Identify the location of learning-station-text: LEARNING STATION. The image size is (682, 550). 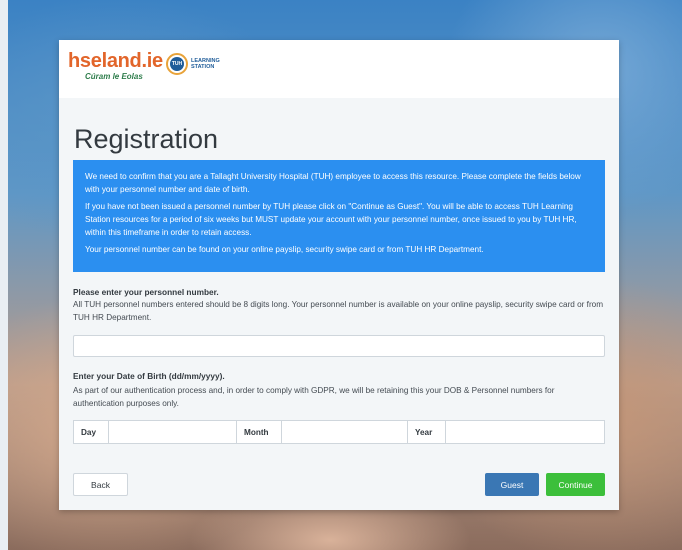
(205, 64).